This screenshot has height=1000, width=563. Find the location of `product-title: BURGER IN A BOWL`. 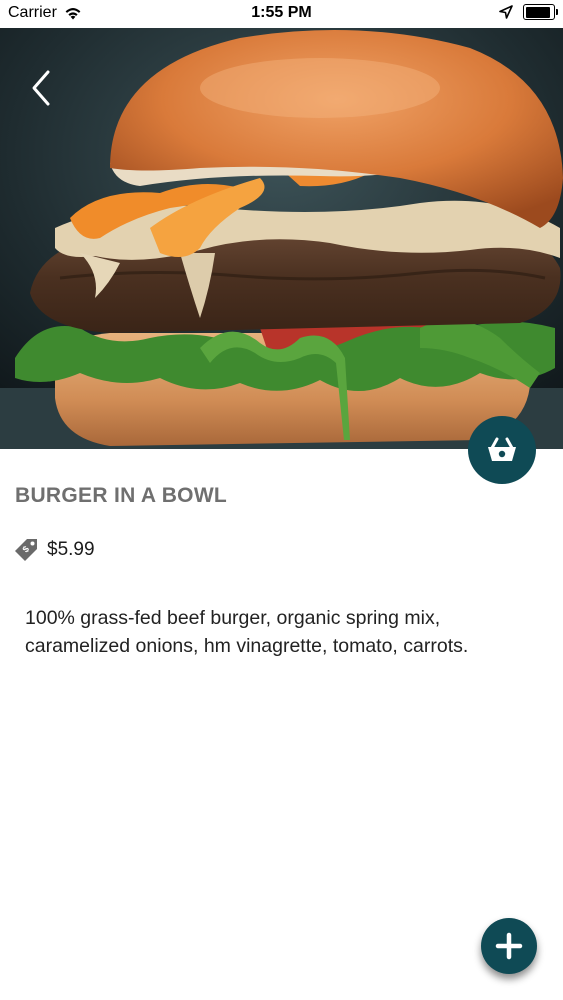

product-title: BURGER IN A BOWL is located at coordinates (121, 495).